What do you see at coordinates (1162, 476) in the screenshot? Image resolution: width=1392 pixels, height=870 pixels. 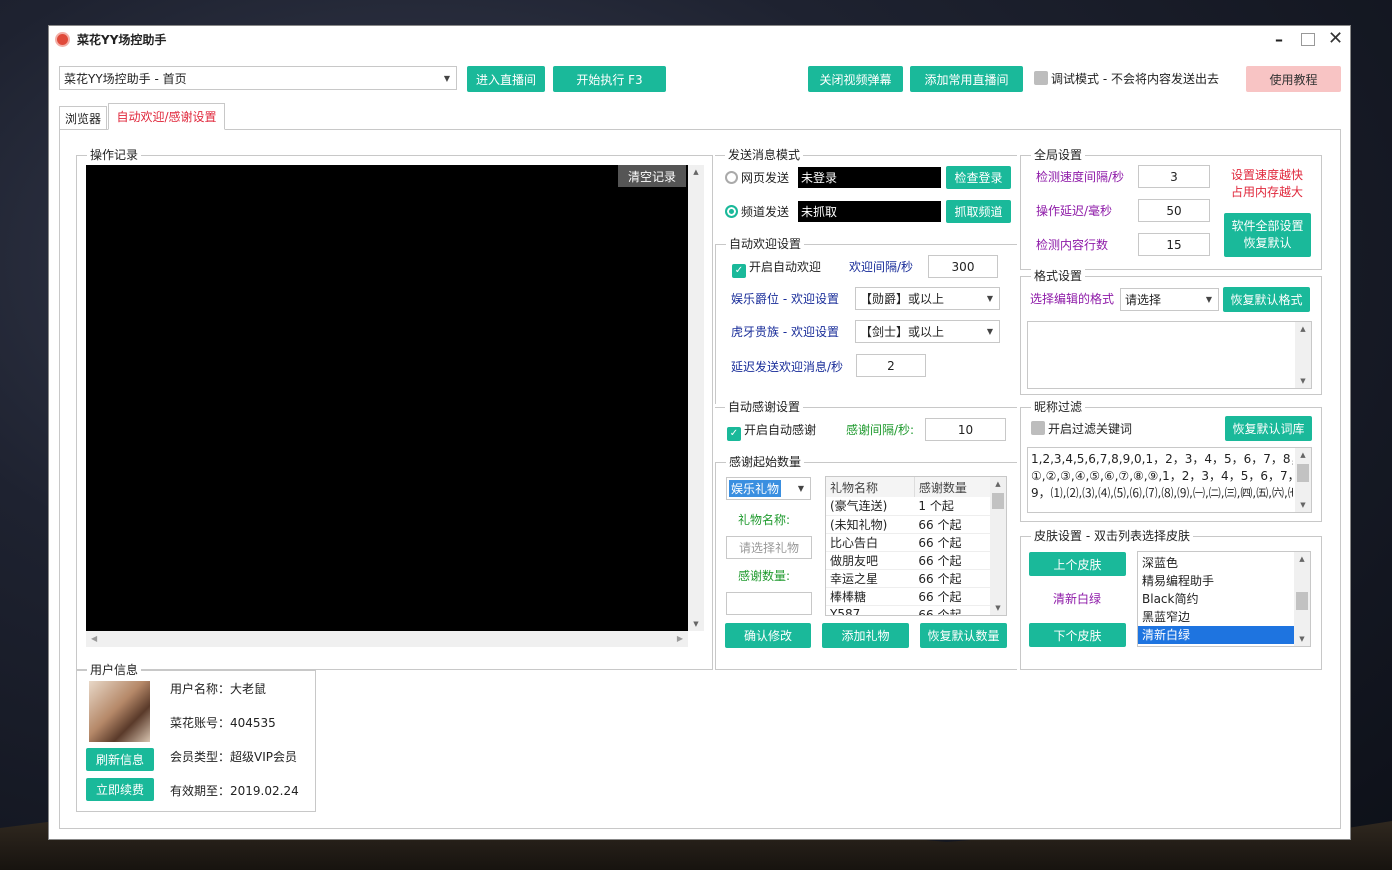 I see `nick-words-line: ①,②,③,④,⑤,⑥,⑦,⑧,⑨,1，2，3，4，5，6，7，8，` at bounding box center [1162, 476].